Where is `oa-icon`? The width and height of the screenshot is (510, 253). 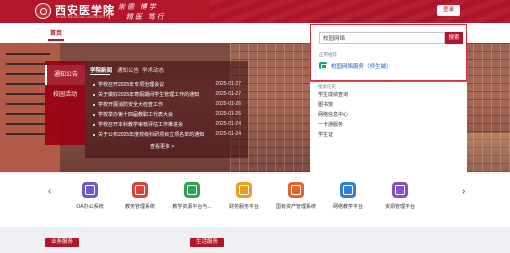 oa-icon is located at coordinates (90, 190).